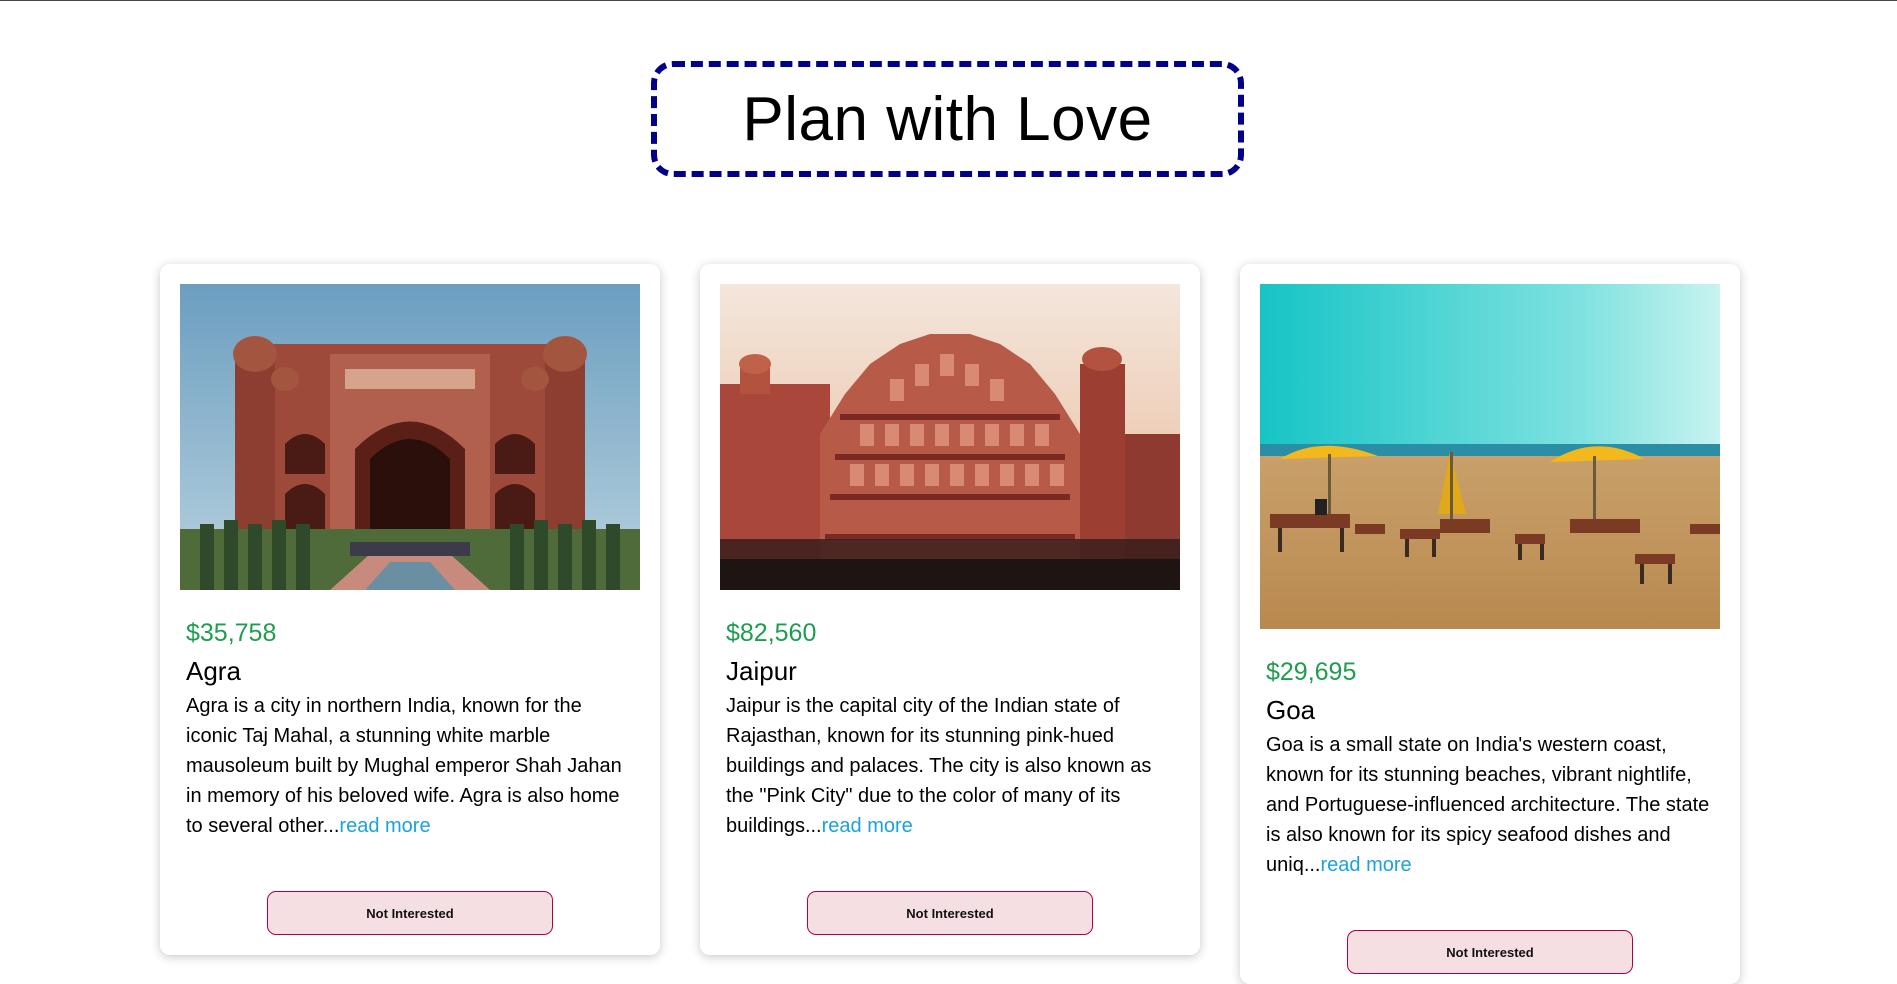 The width and height of the screenshot is (1897, 984). Describe the element at coordinates (1311, 672) in the screenshot. I see `tour-price: $29,695` at that location.